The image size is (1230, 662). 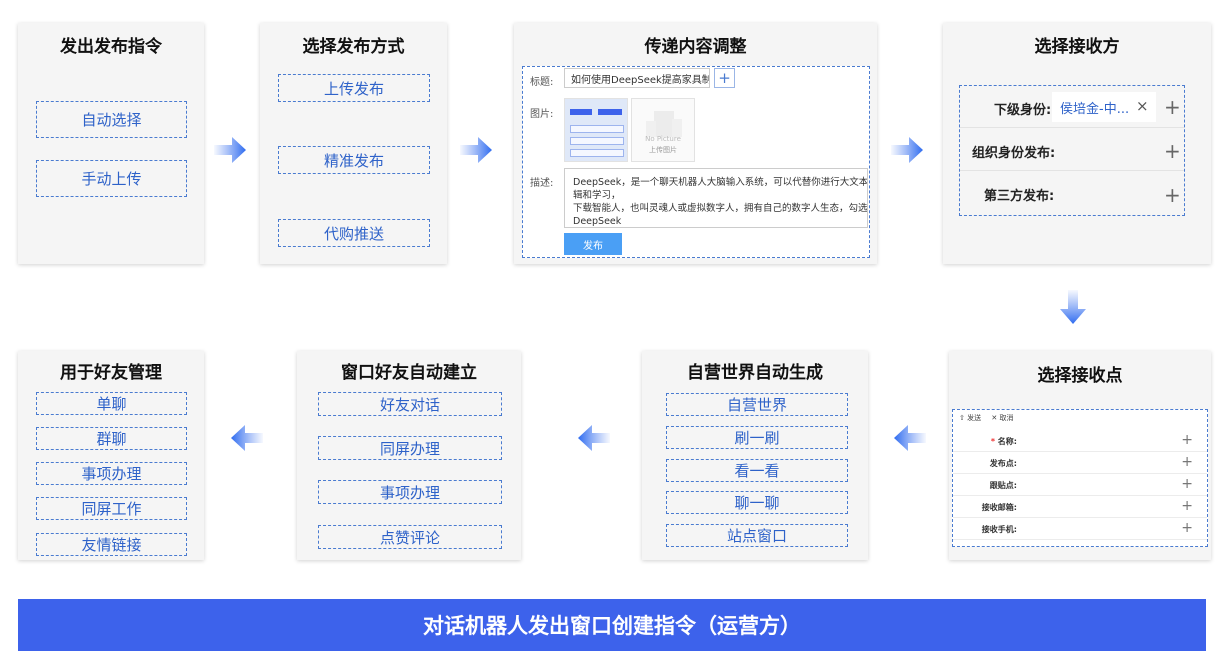 What do you see at coordinates (354, 160) in the screenshot?
I see `item-precise-publish: 精准发布` at bounding box center [354, 160].